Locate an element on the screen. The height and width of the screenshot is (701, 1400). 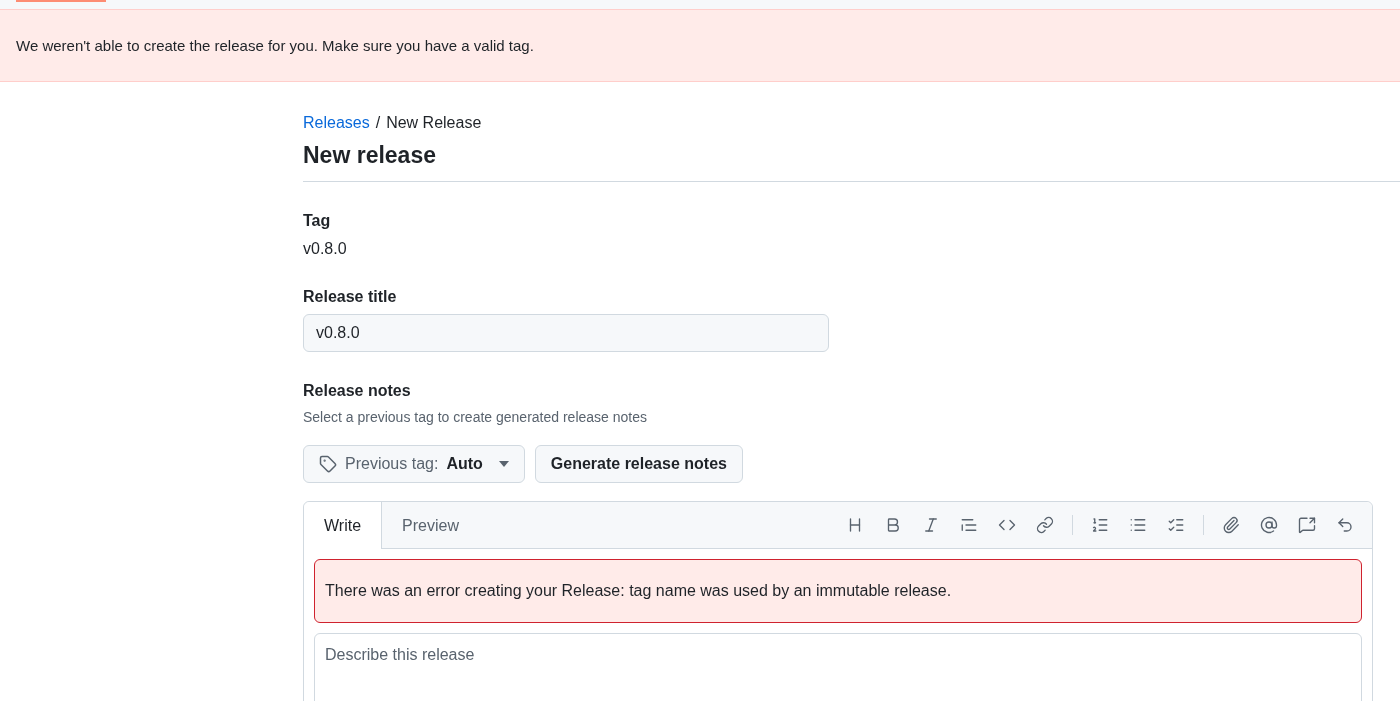
breadcrumb-current: New Release is located at coordinates (434, 123).